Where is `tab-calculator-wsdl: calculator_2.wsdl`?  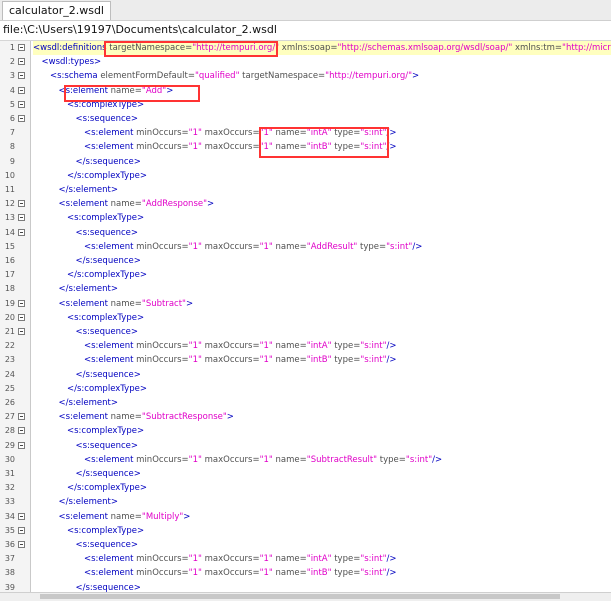 tab-calculator-wsdl: calculator_2.wsdl is located at coordinates (56, 10).